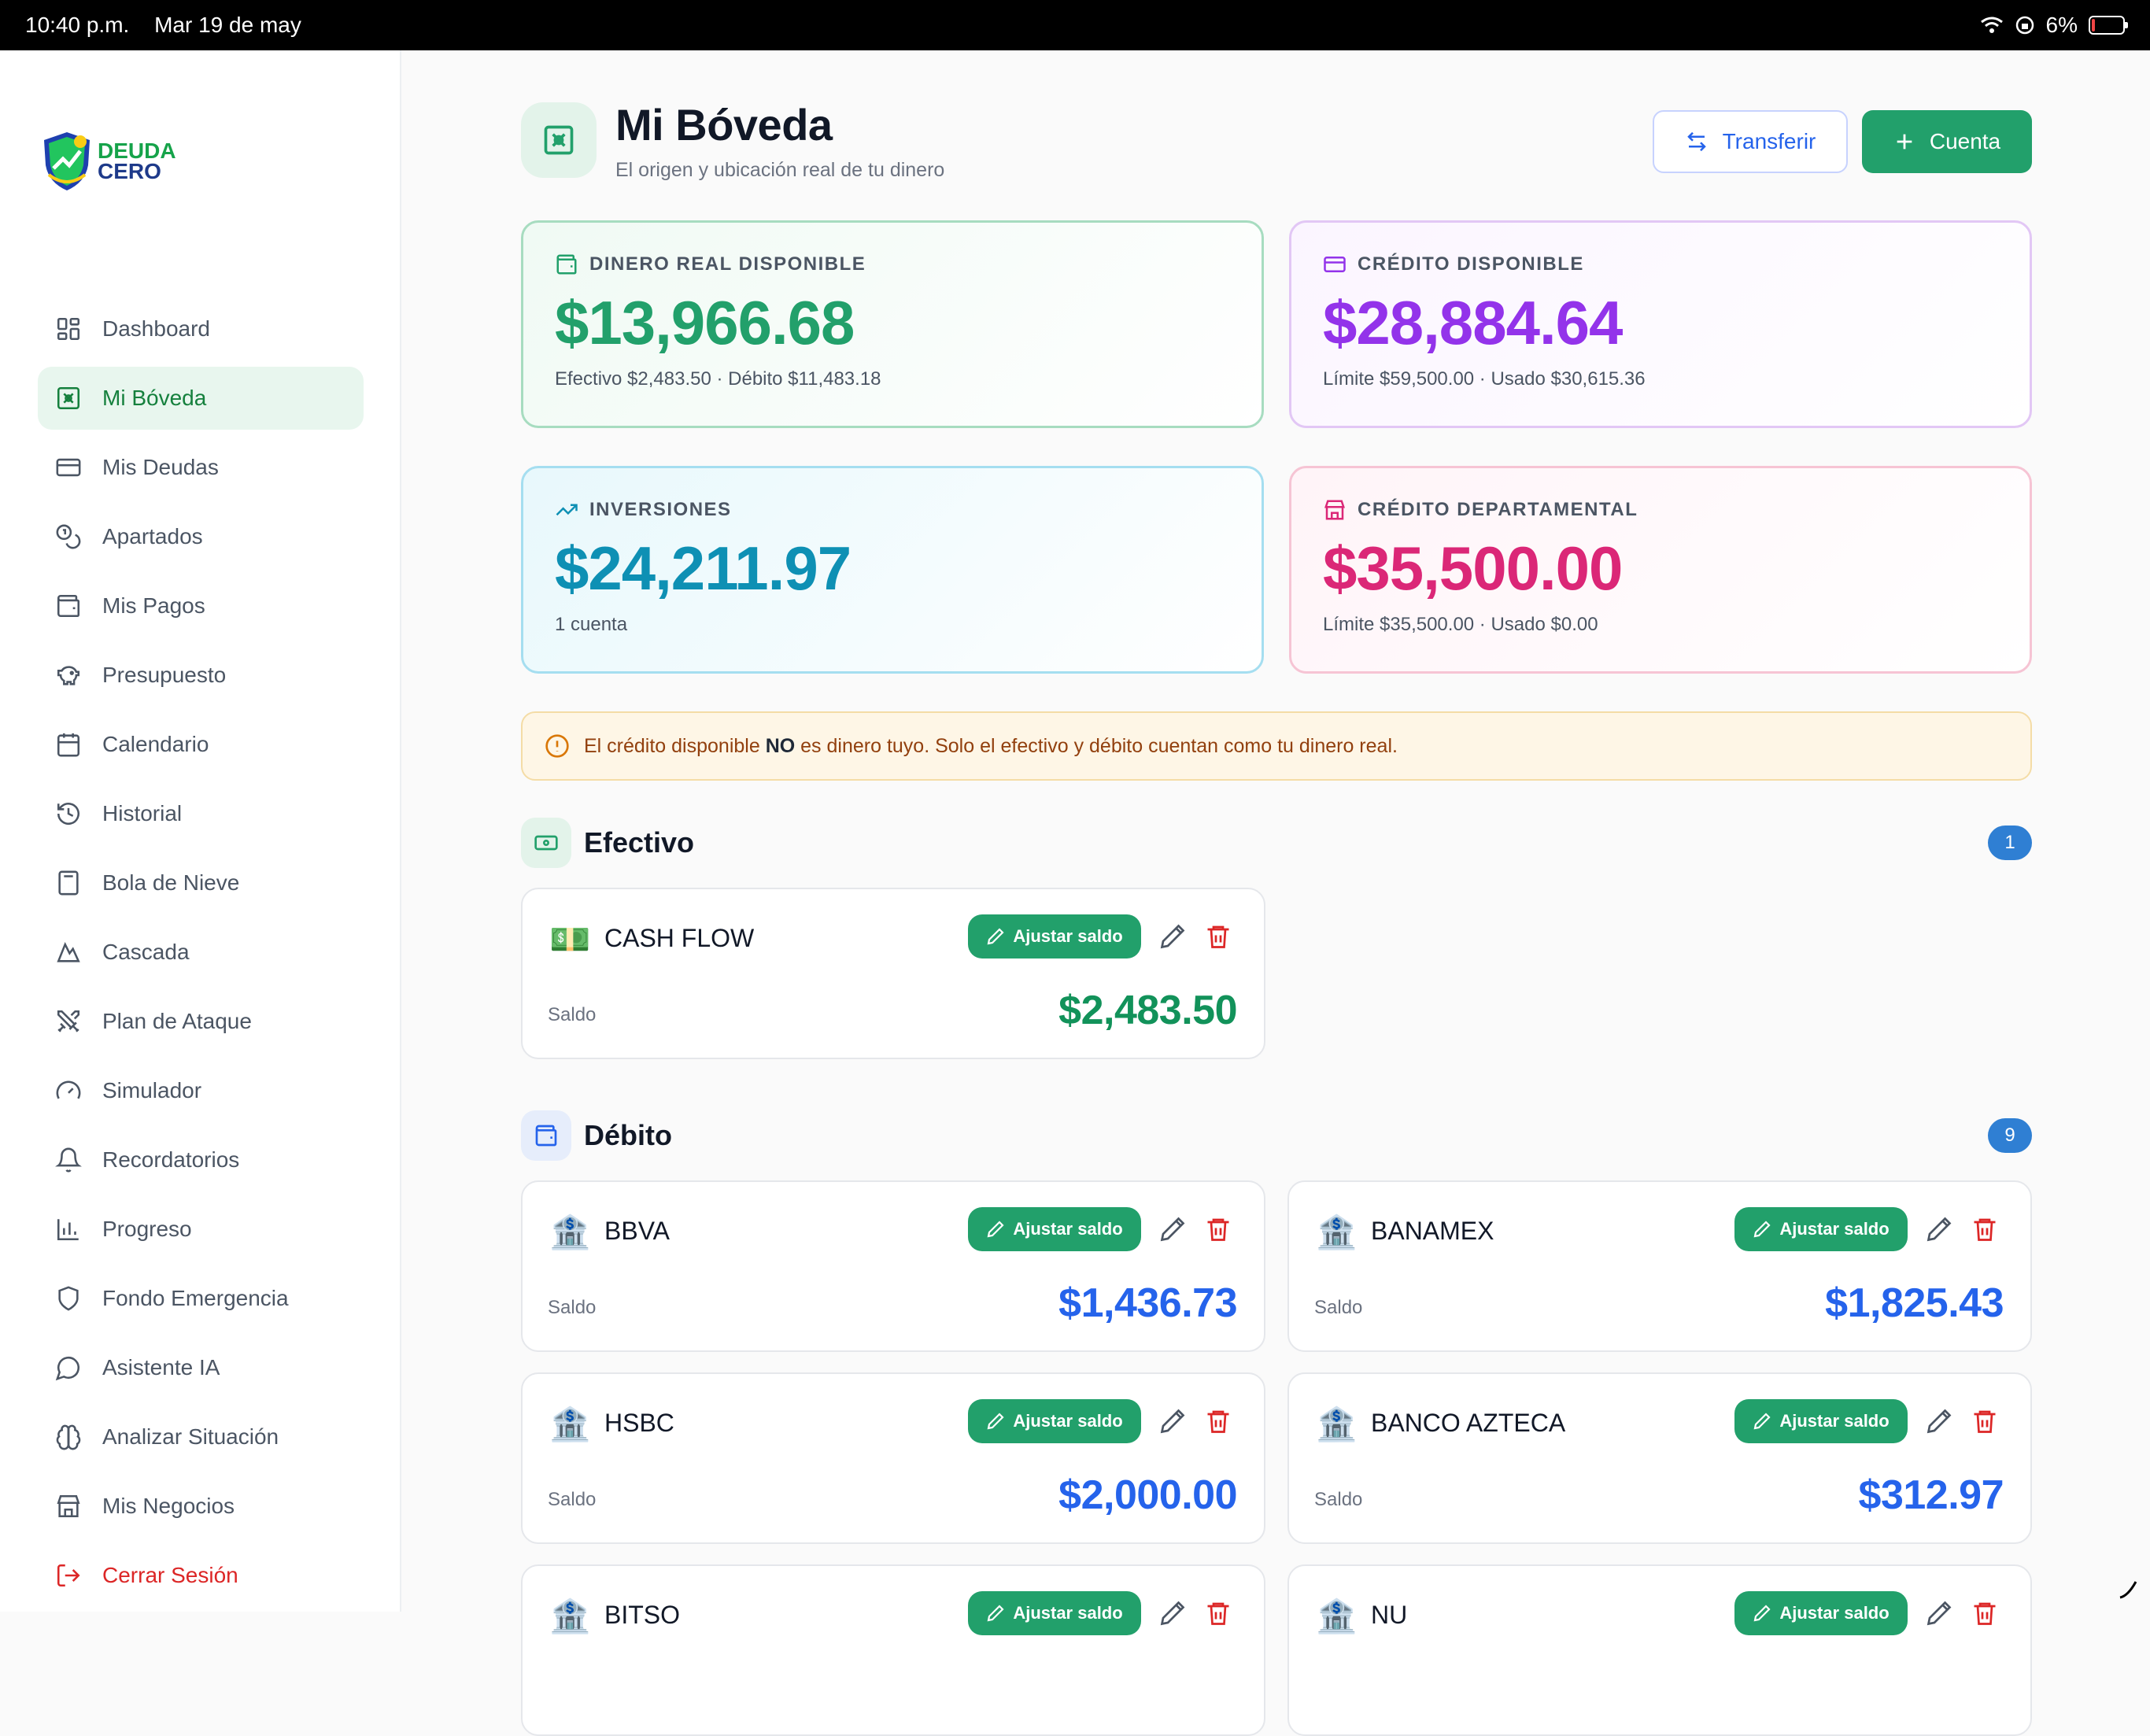 This screenshot has height=1736, width=2150. Describe the element at coordinates (1697, 142) in the screenshot. I see `arrows-exchange-icon` at that location.